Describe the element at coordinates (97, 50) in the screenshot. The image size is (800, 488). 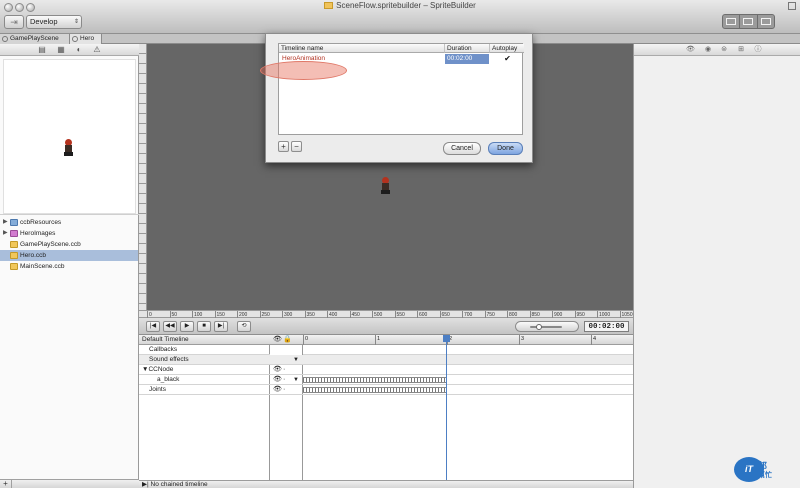
I see `warning-icon: ⚠` at that location.